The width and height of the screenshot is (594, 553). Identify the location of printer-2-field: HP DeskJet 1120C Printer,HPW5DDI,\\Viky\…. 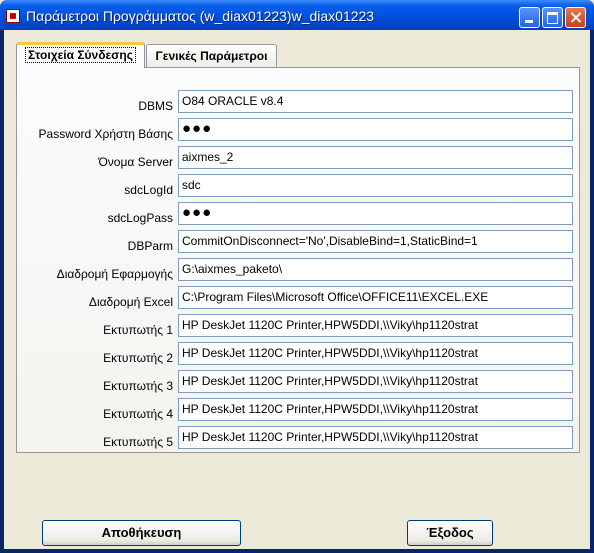
(375, 353).